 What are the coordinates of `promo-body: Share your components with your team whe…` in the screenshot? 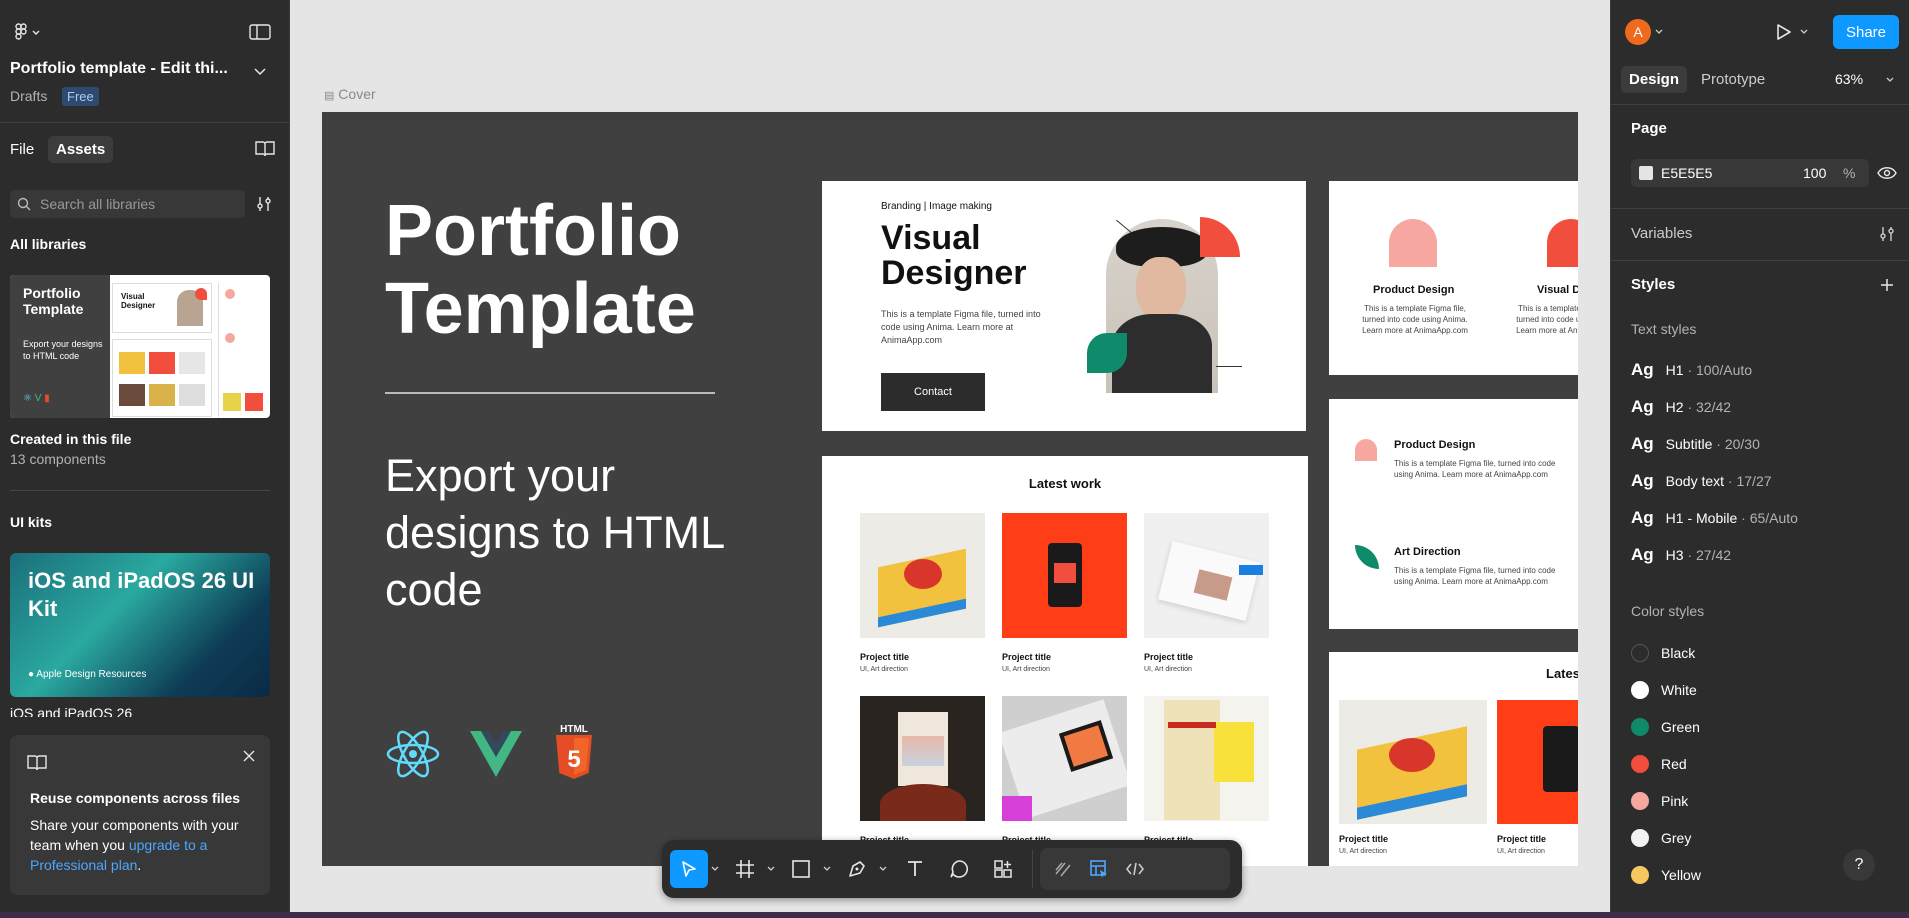 It's located at (145, 845).